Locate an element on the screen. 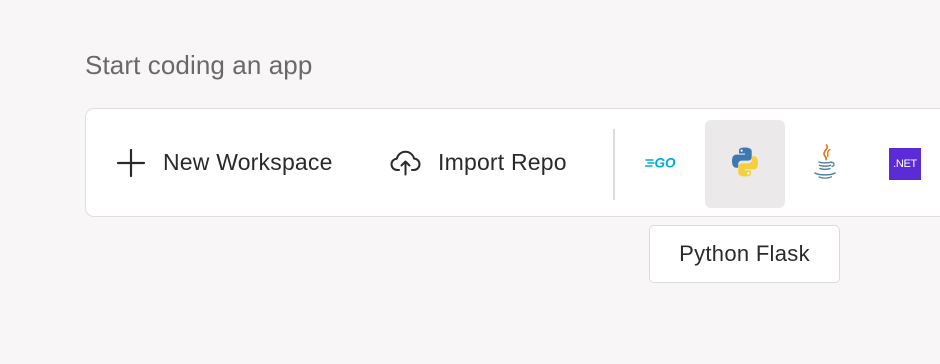  new-workspace-button: New Workspace is located at coordinates (224, 162).